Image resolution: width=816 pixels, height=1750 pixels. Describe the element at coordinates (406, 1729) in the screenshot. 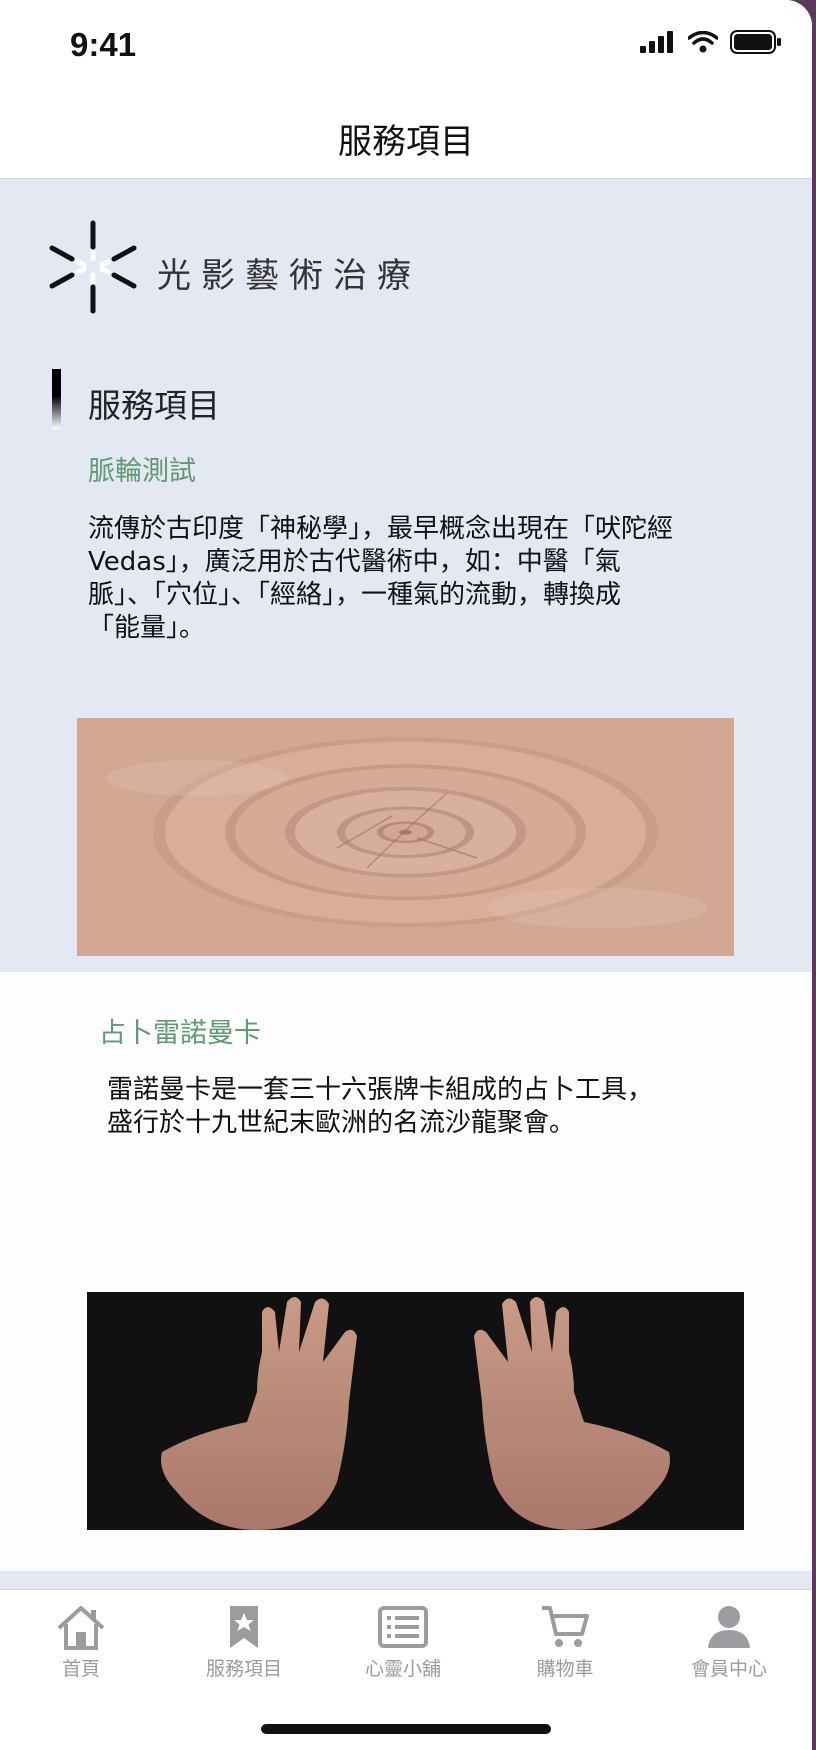

I see `home-indicator` at that location.